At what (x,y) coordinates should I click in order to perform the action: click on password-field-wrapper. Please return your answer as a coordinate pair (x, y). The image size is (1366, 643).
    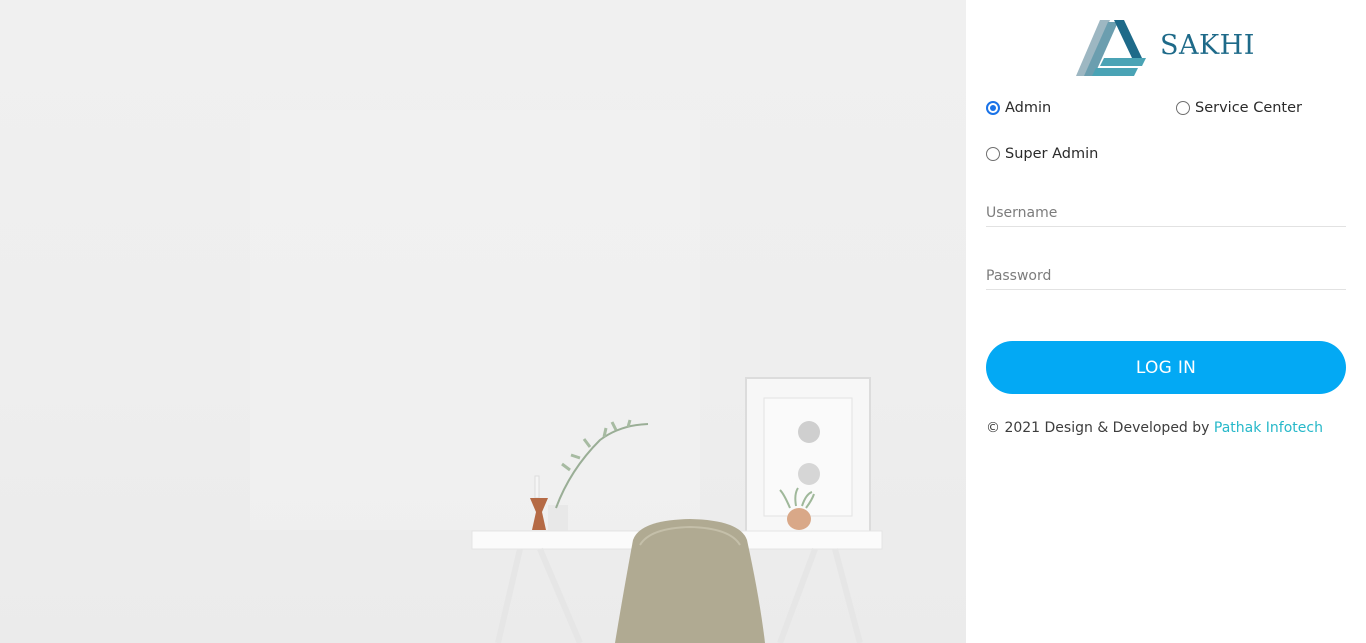
    Looking at the image, I should click on (1166, 271).